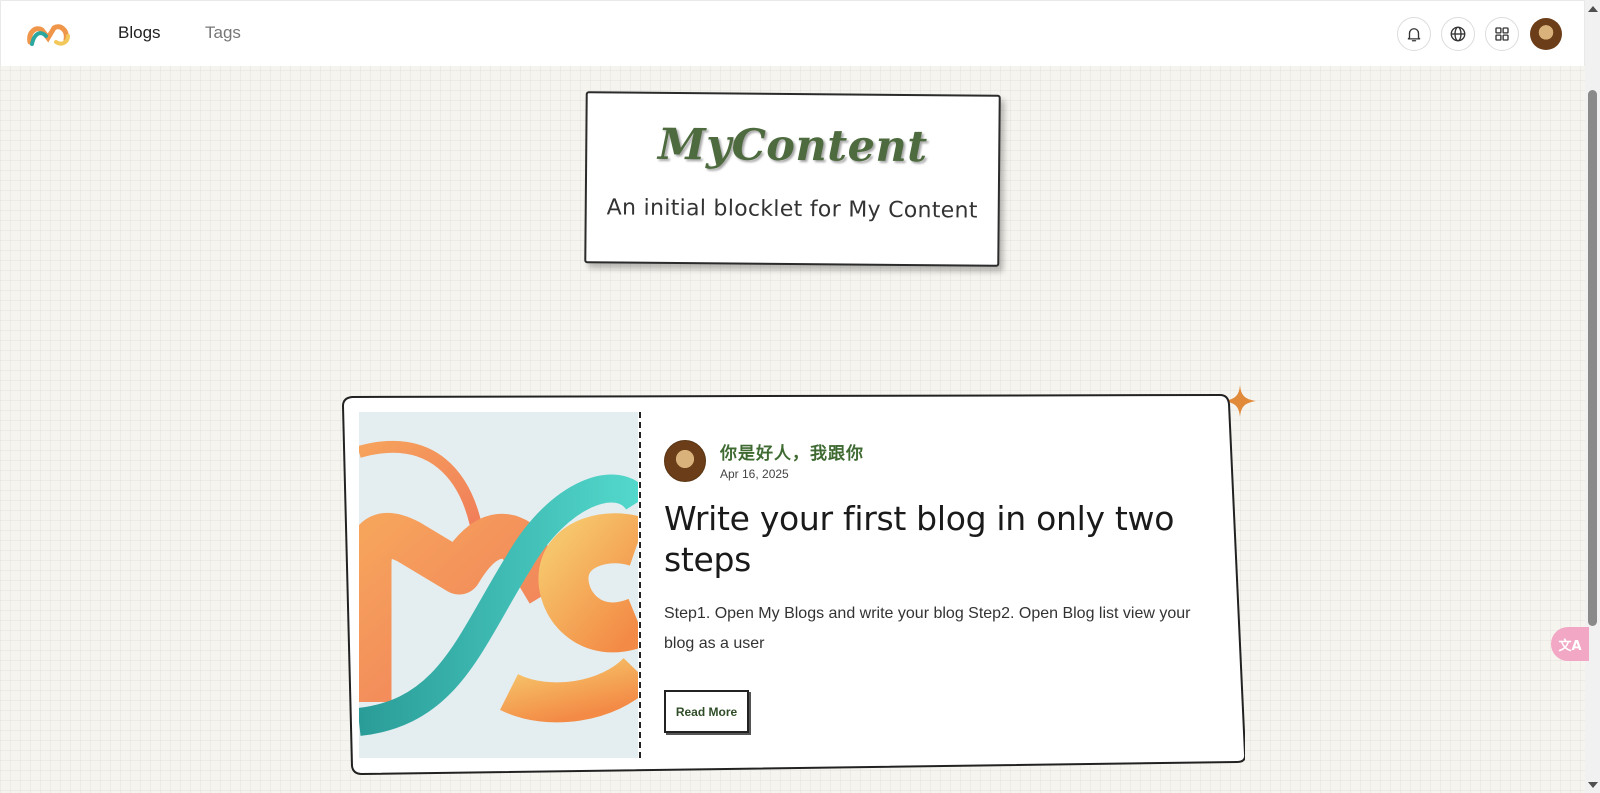 Image resolution: width=1600 pixels, height=793 pixels. I want to click on mc-logo, so click(48, 35).